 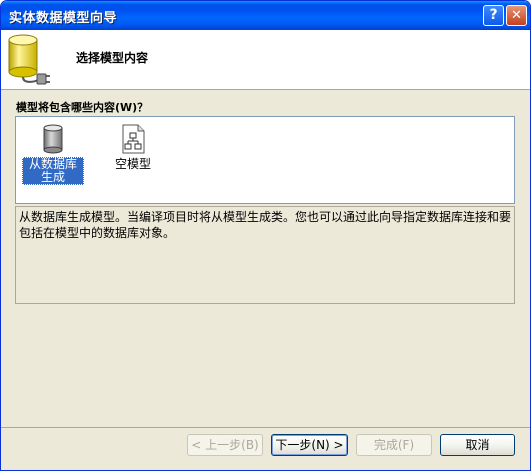 I want to click on window-title: 实体数据模型向导, so click(x=63, y=18).